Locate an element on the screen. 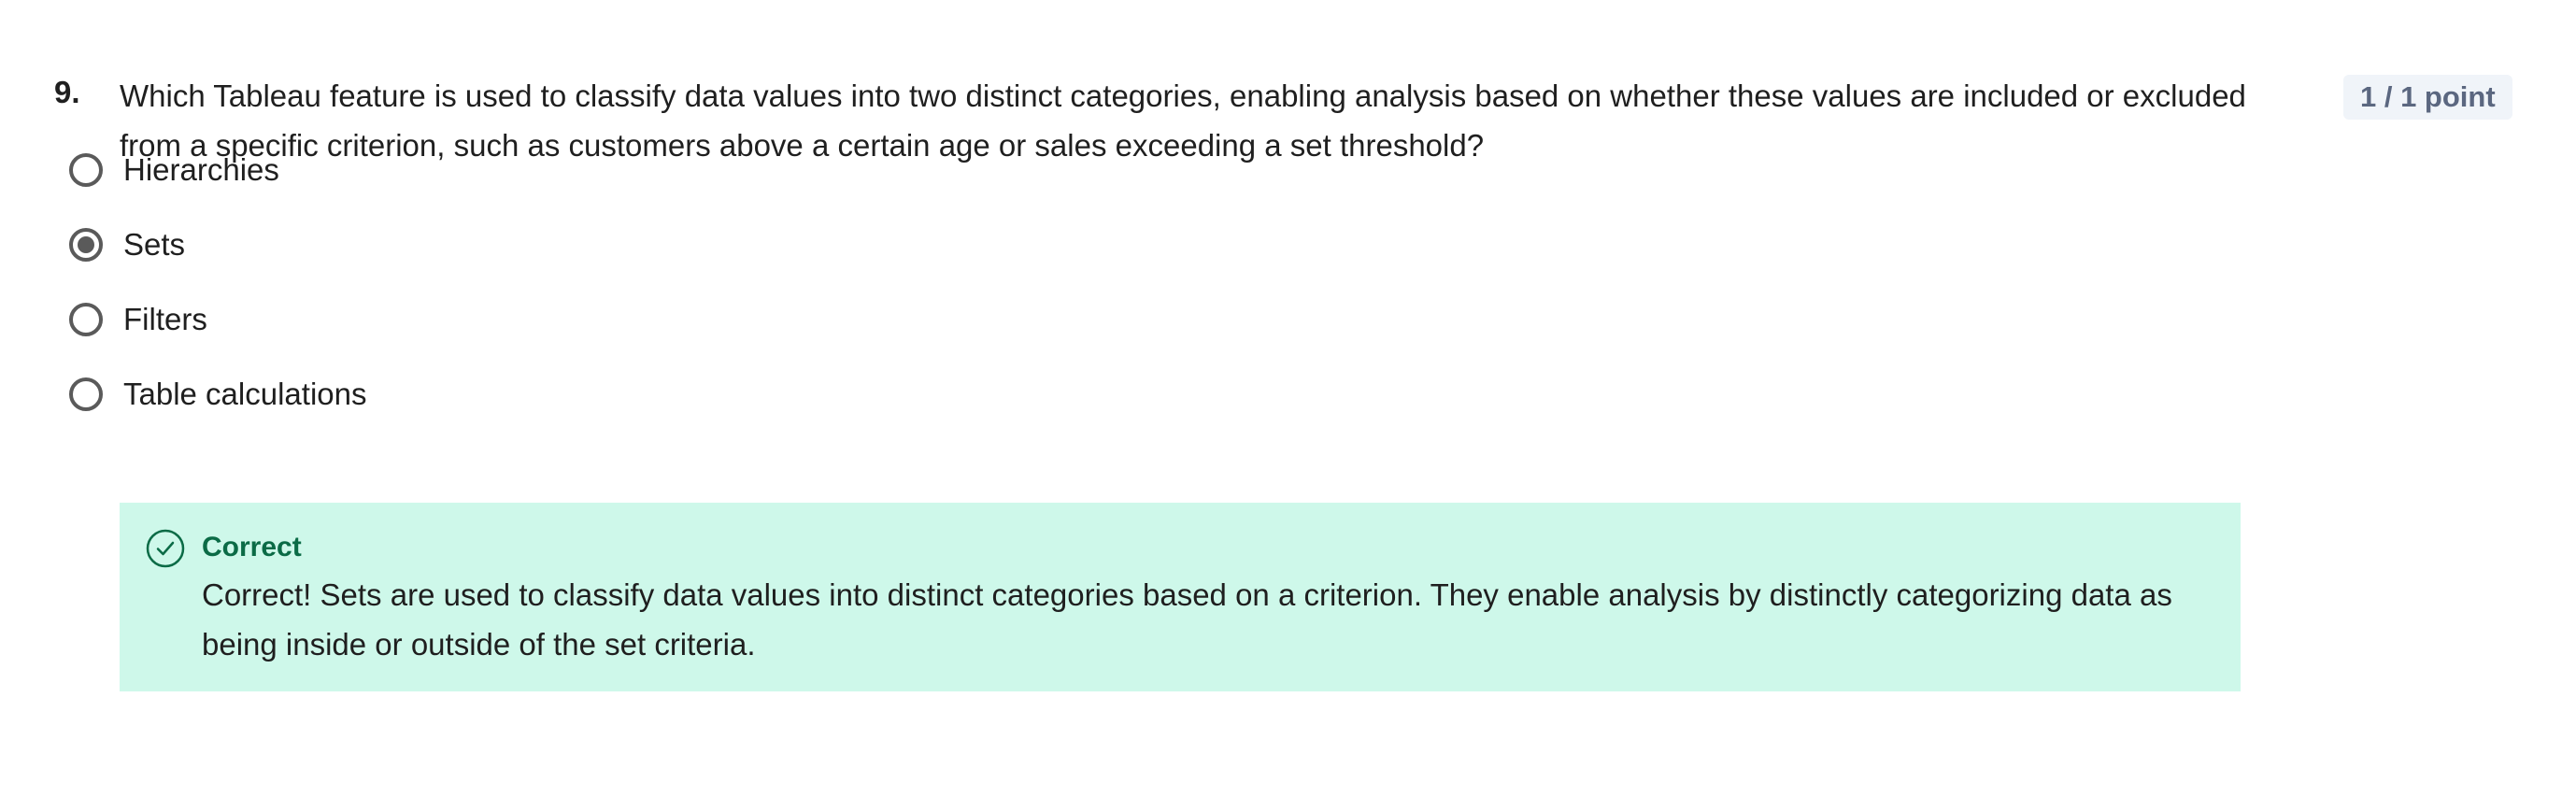 This screenshot has height=797, width=2576. question-number: 9. is located at coordinates (67, 92).